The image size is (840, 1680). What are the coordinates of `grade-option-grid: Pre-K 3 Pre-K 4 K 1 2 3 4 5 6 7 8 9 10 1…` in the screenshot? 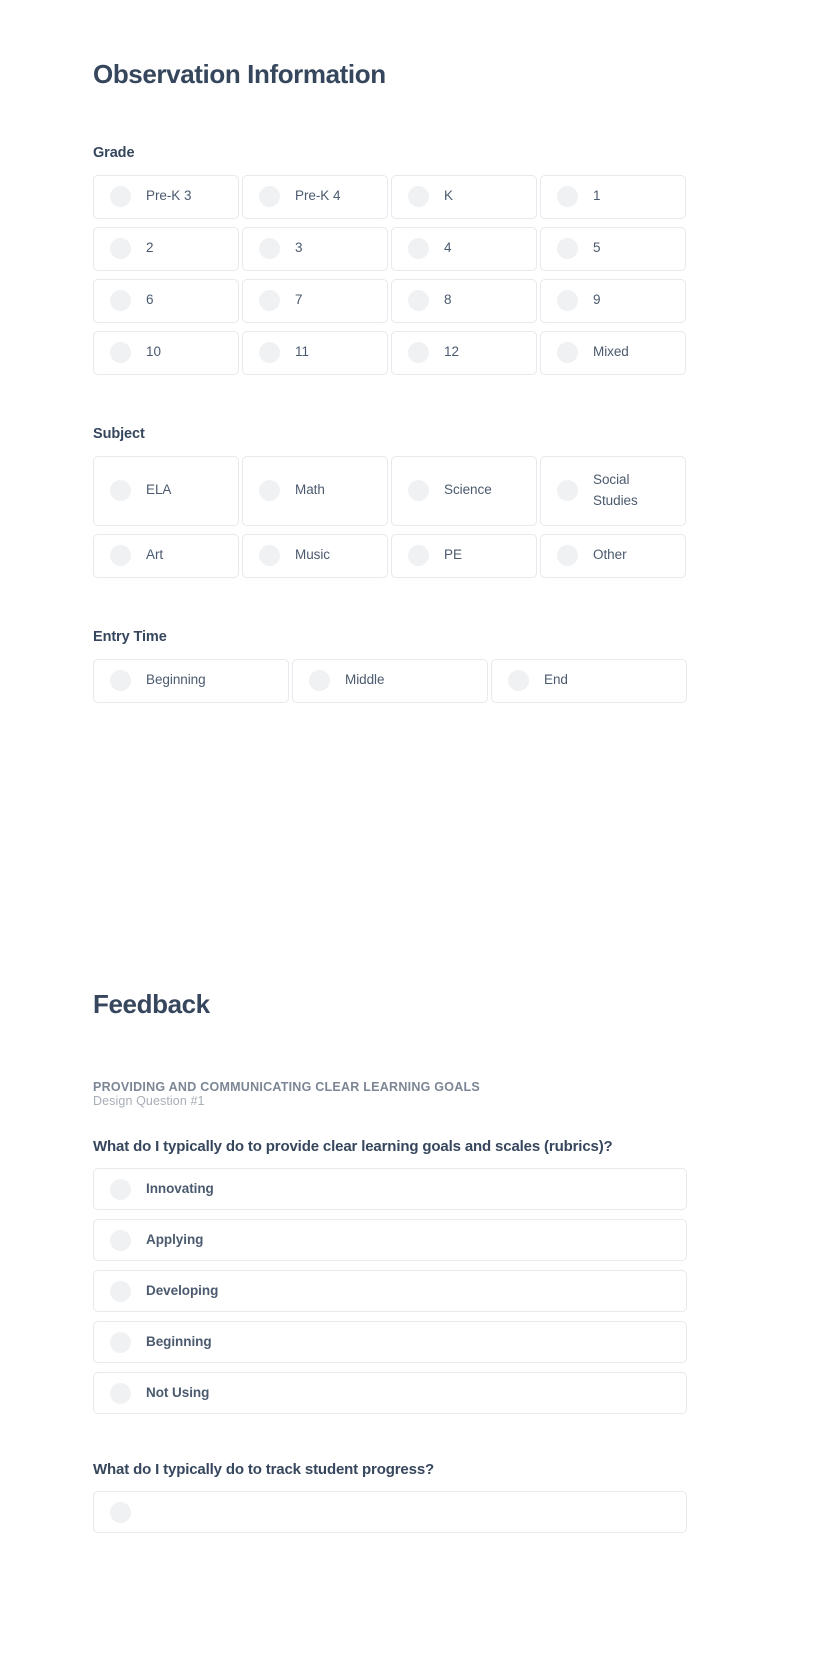 It's located at (390, 278).